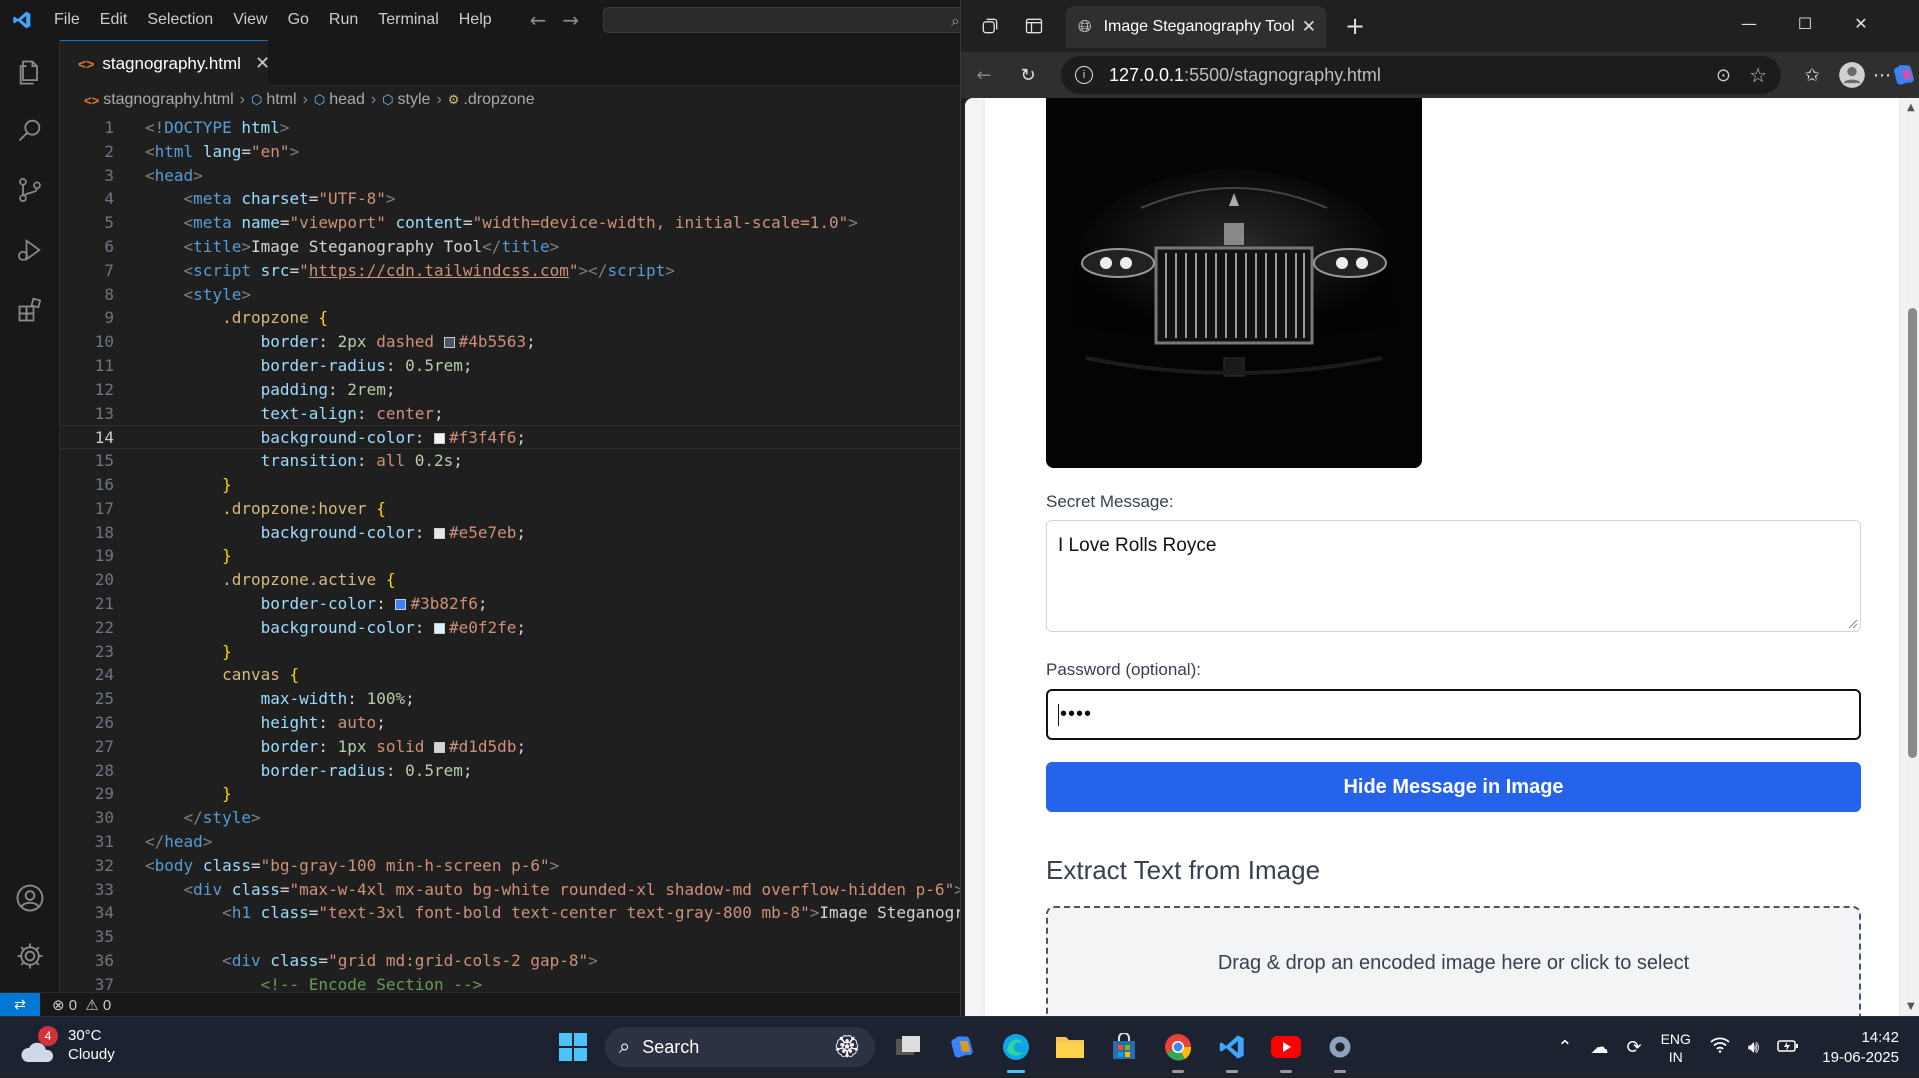 This screenshot has height=1078, width=1919. Describe the element at coordinates (740, 1047) in the screenshot. I see `taskbar-search: ⌕ Search 🏵︎` at that location.